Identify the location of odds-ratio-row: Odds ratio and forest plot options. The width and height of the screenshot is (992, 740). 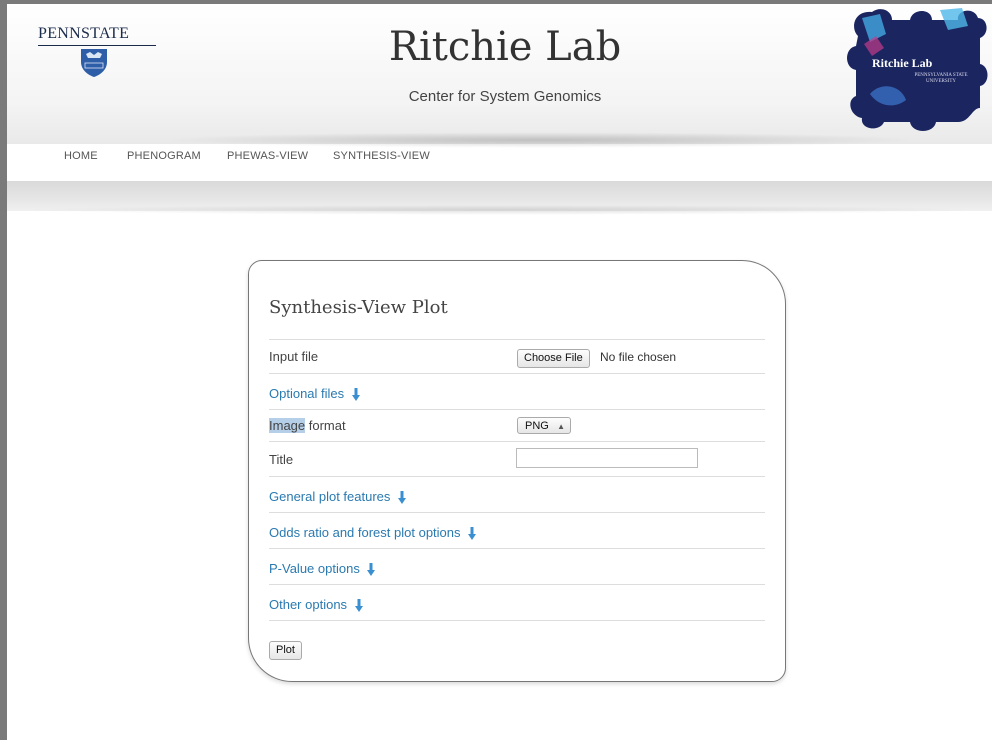
(517, 530).